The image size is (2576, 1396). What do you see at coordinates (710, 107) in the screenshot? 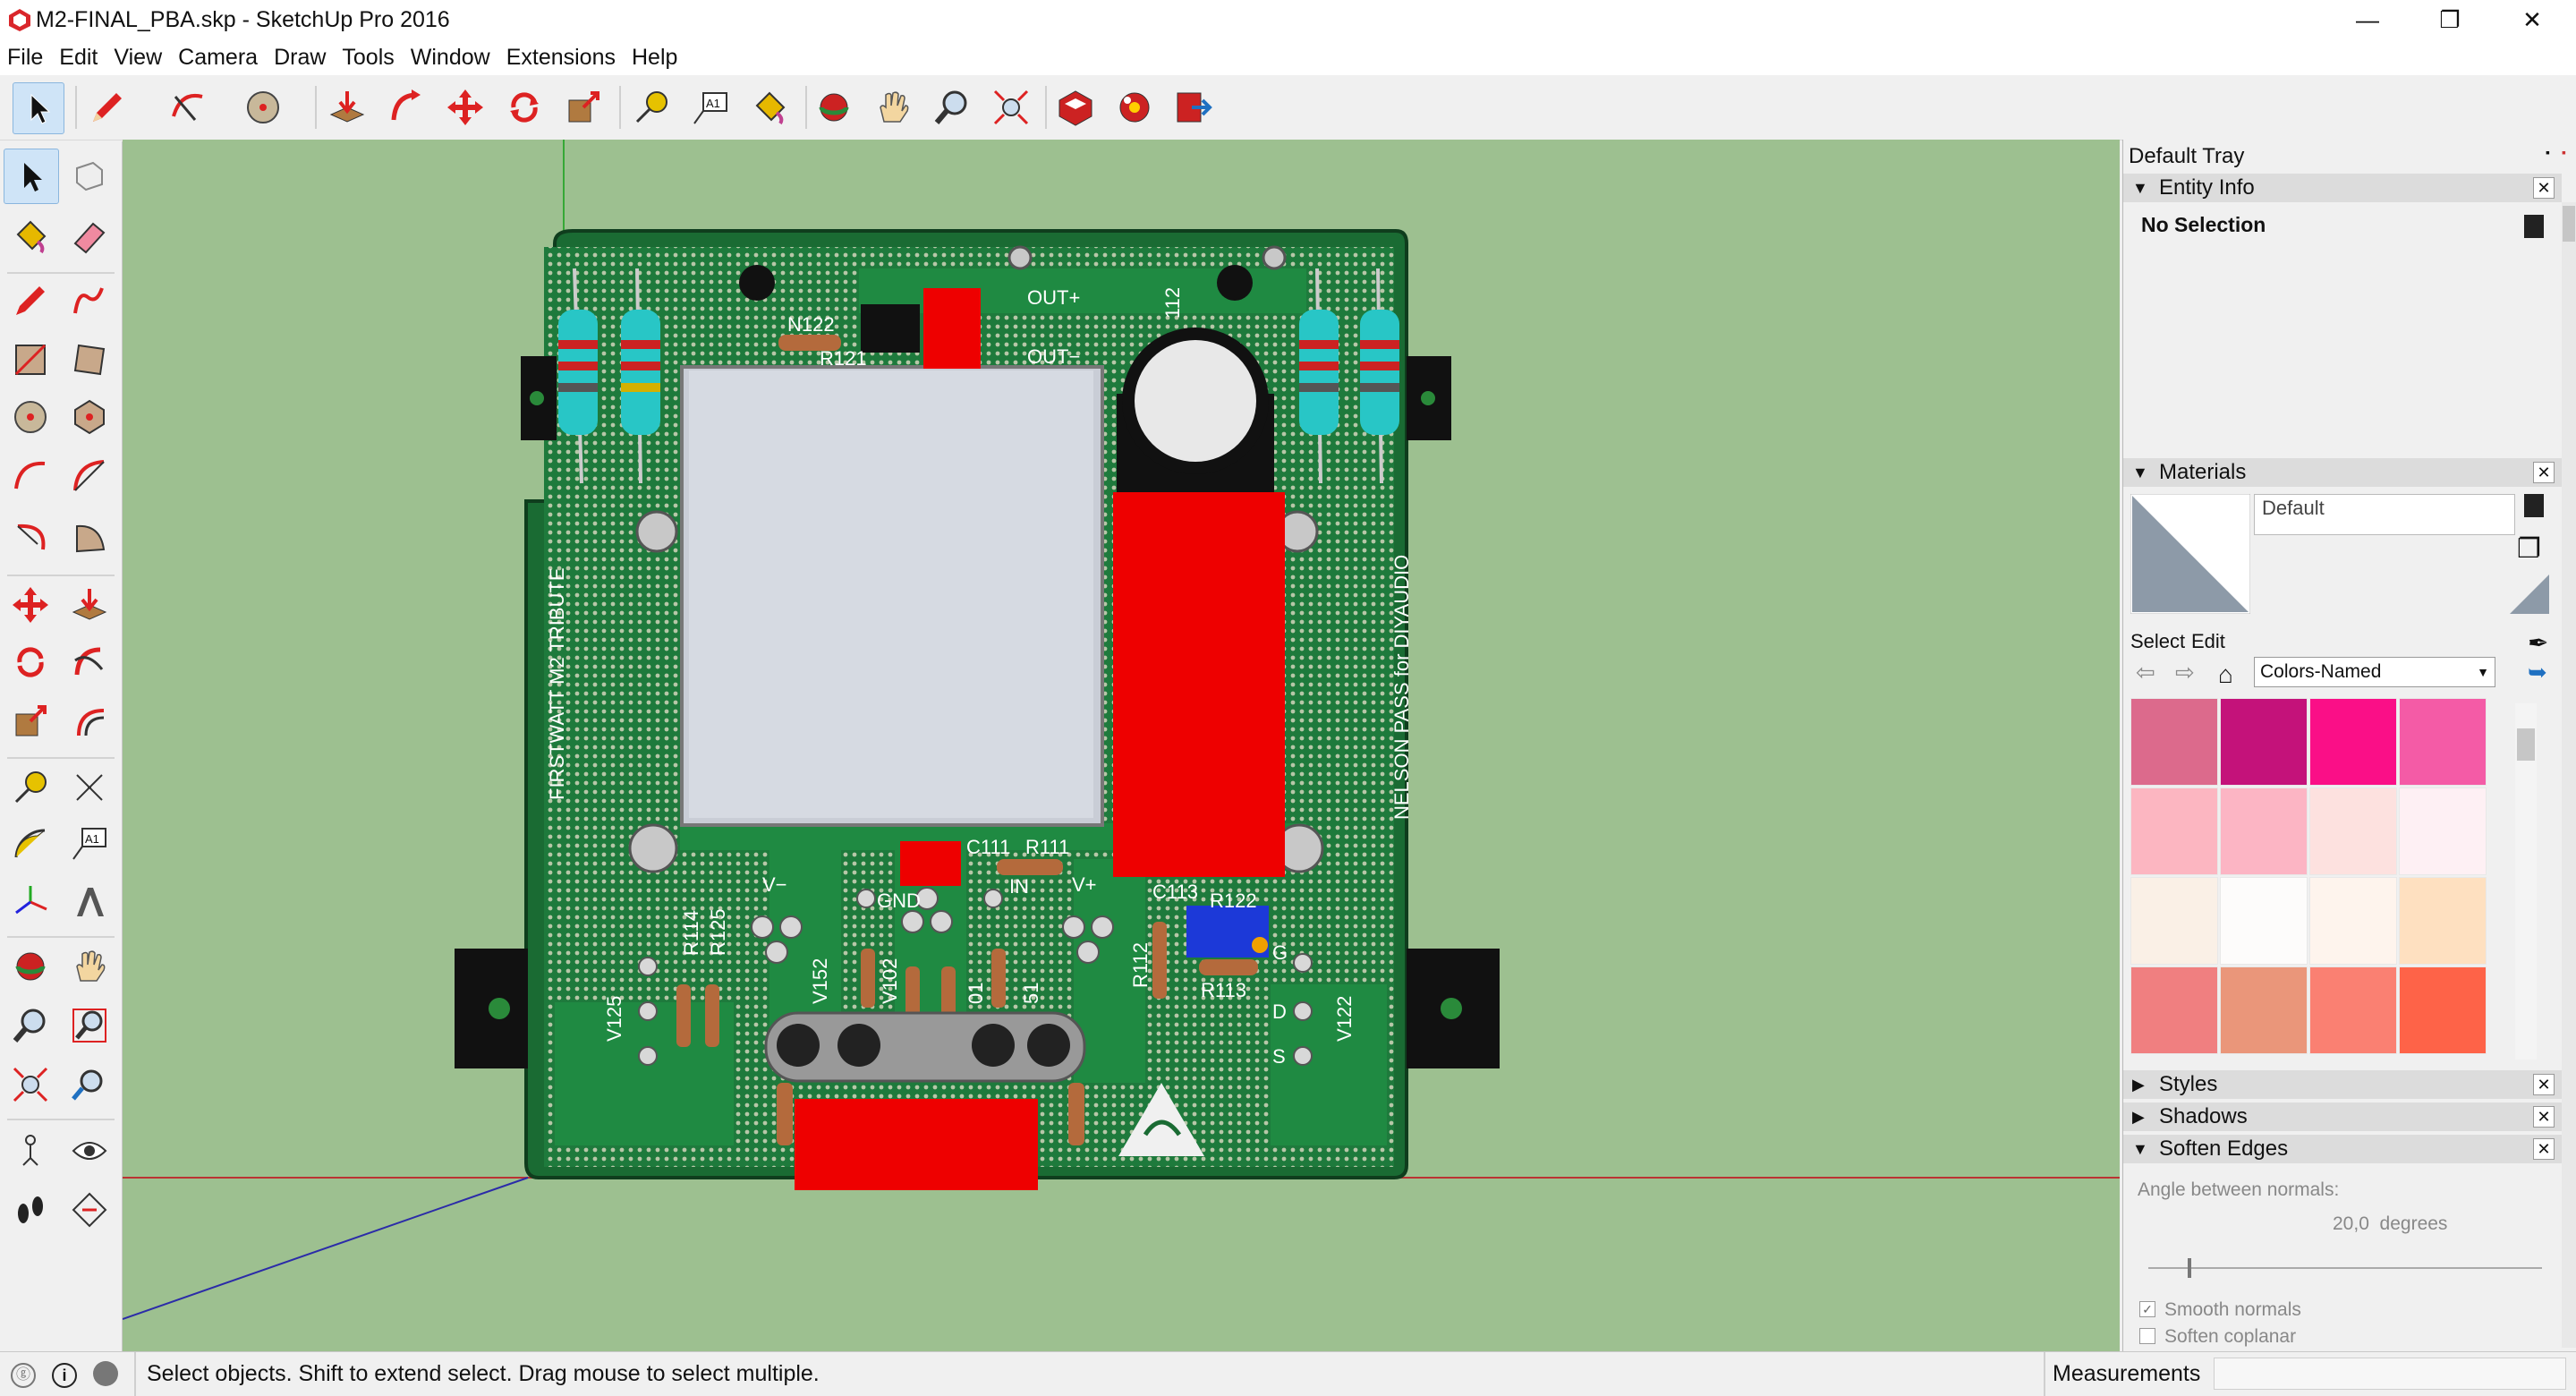
I see `text-tool-button: A1` at bounding box center [710, 107].